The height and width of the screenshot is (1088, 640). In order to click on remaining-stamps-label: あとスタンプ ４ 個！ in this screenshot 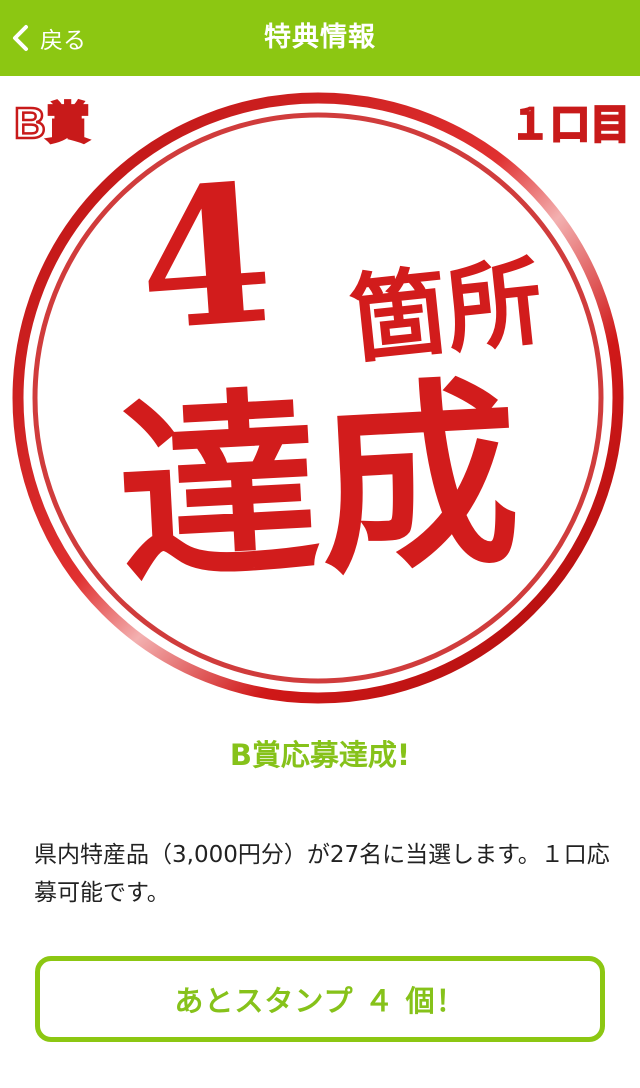, I will do `click(320, 1001)`.